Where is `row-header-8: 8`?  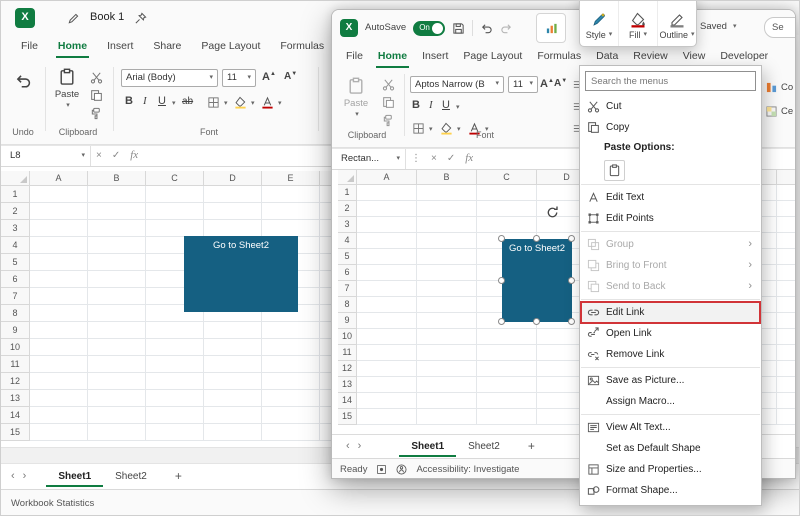
row-header-8: 8 is located at coordinates (347, 305).